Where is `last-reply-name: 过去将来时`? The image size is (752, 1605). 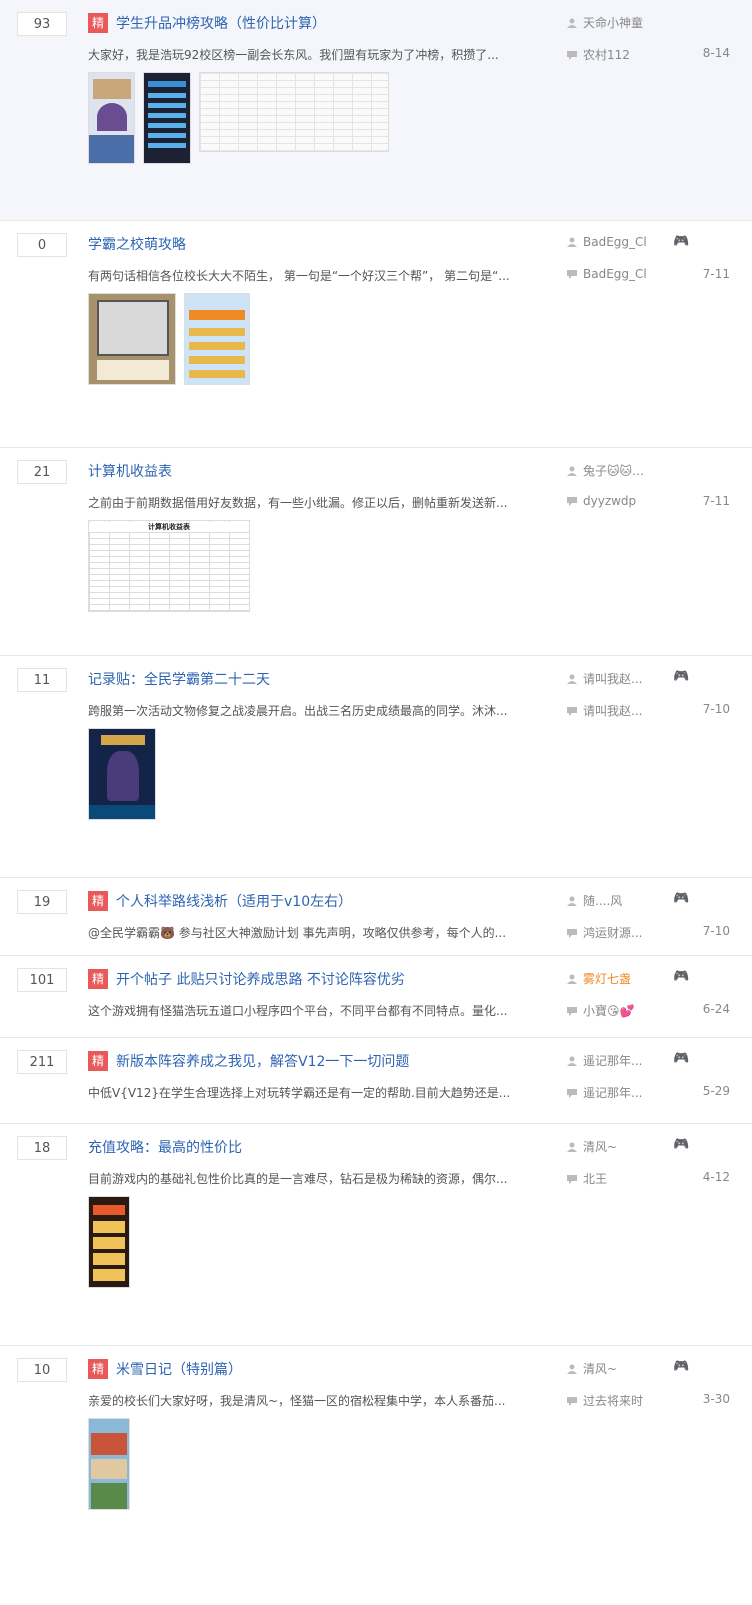
last-reply-name: 过去将来时 is located at coordinates (613, 1400).